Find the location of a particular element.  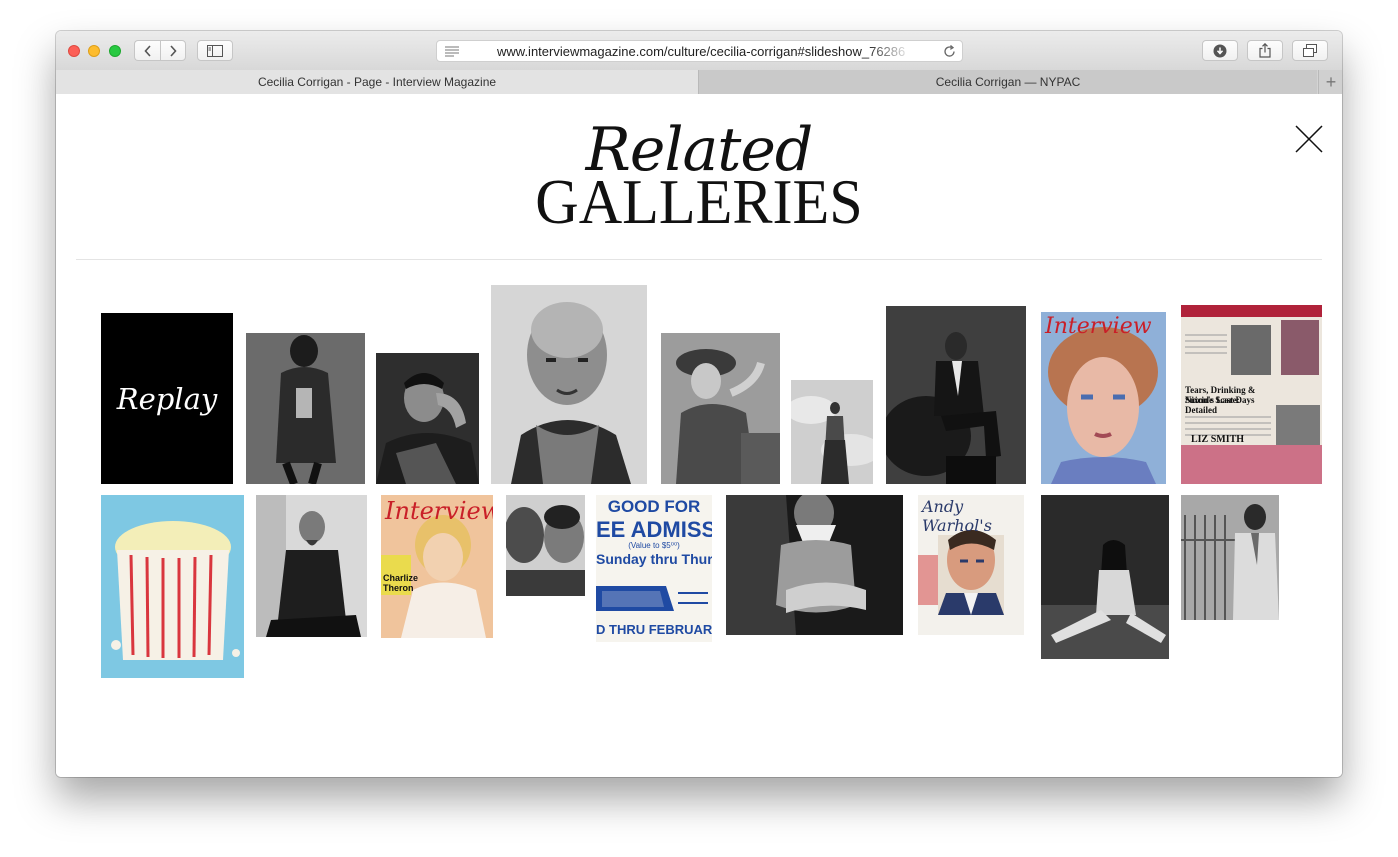

gallery-thumb-man-leather is located at coordinates (956, 395).